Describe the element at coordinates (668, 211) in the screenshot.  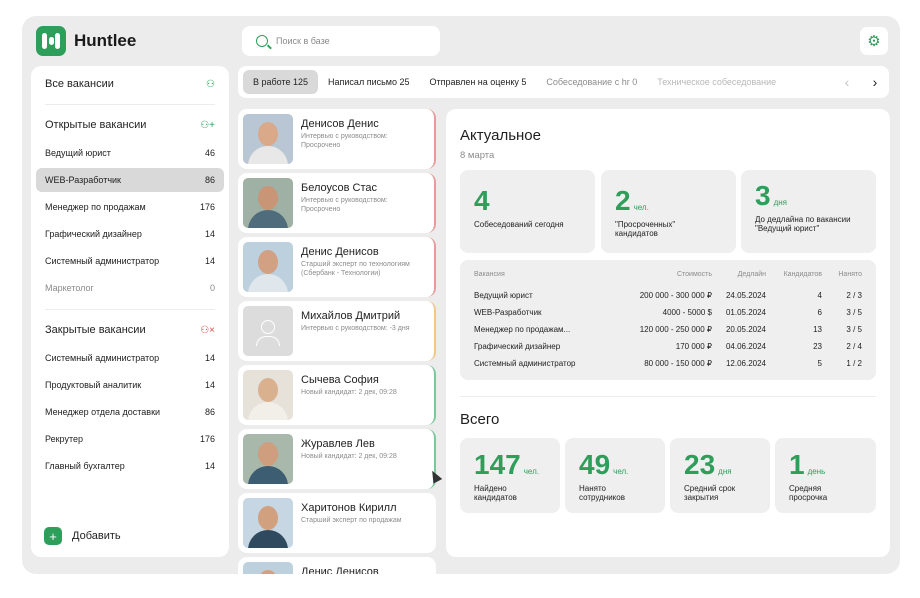
I see `stat-card-overdue: 2 чел. "Просроченных" кандидатов` at that location.